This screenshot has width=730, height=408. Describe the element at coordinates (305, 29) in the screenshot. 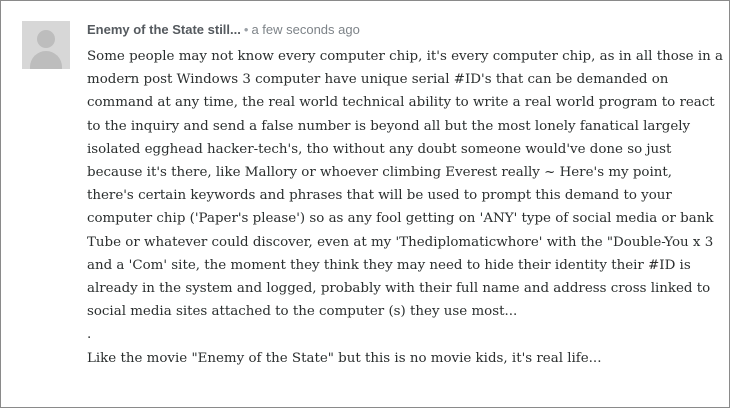

I see `comment-timestamp: a few seconds ago` at that location.